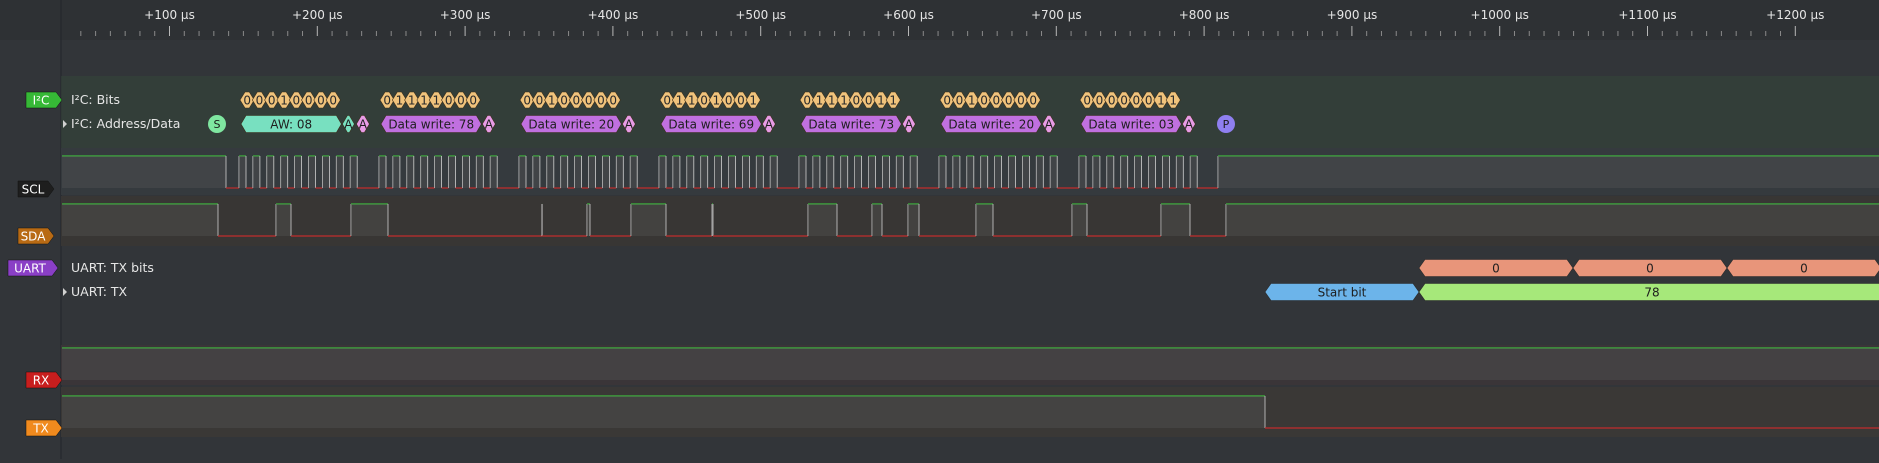 The width and height of the screenshot is (1879, 463). What do you see at coordinates (291, 124) in the screenshot?
I see `i2c-address-annotation: AW: 08` at bounding box center [291, 124].